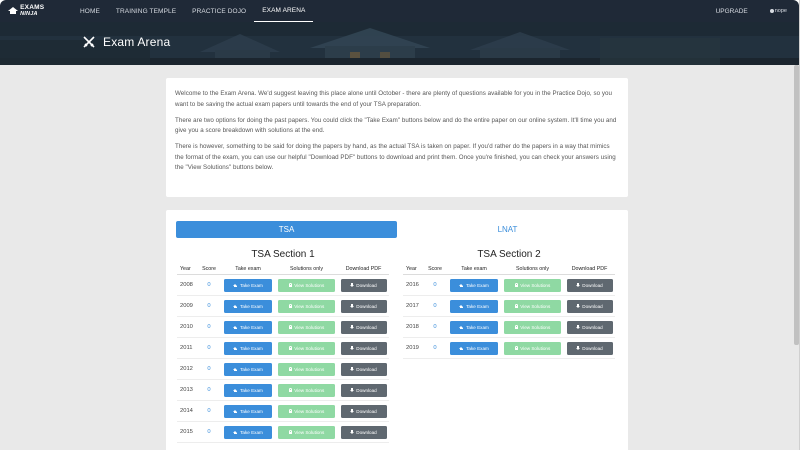  I want to click on header-year: Year, so click(411, 268).